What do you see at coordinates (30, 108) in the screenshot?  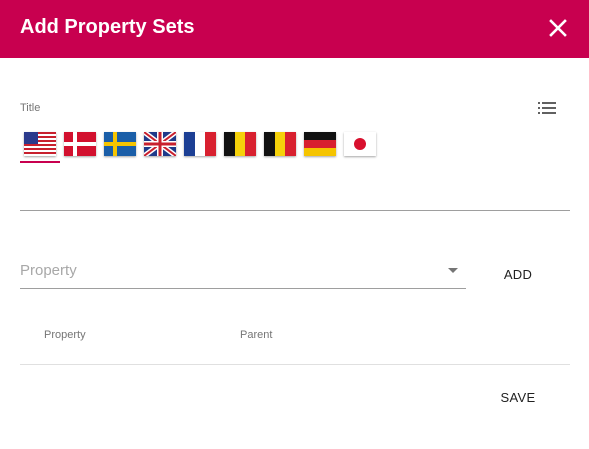 I see `title-label: Title` at bounding box center [30, 108].